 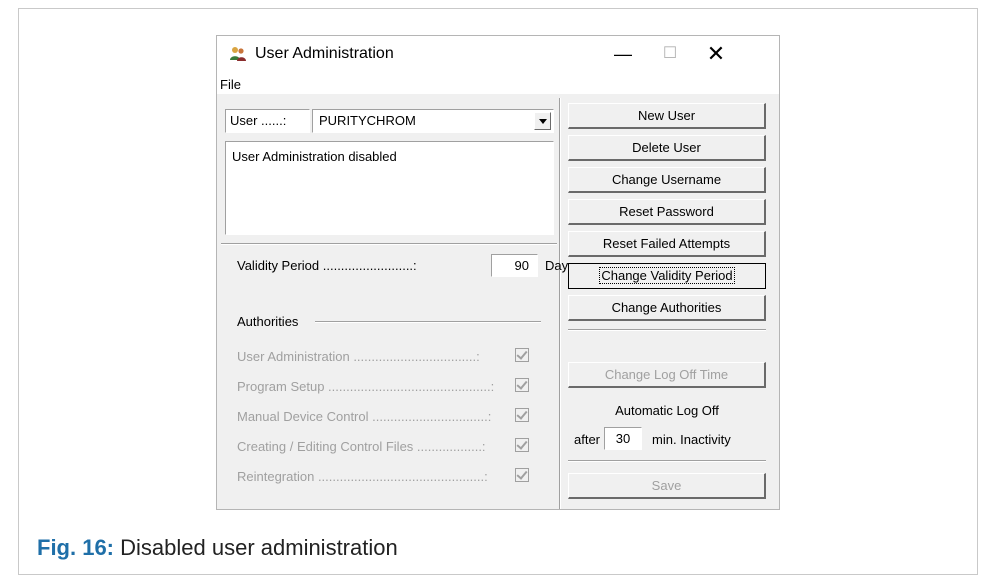 I want to click on figure-caption-text: Disabled user administration, so click(x=259, y=547).